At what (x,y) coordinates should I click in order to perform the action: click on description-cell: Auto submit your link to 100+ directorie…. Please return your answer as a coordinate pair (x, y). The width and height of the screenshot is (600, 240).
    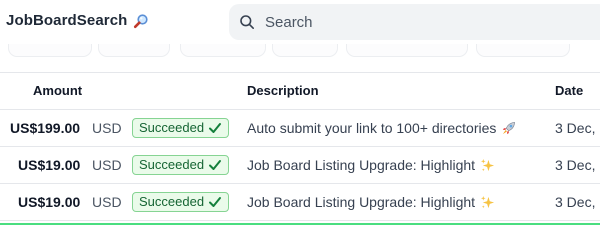
    Looking at the image, I should click on (381, 128).